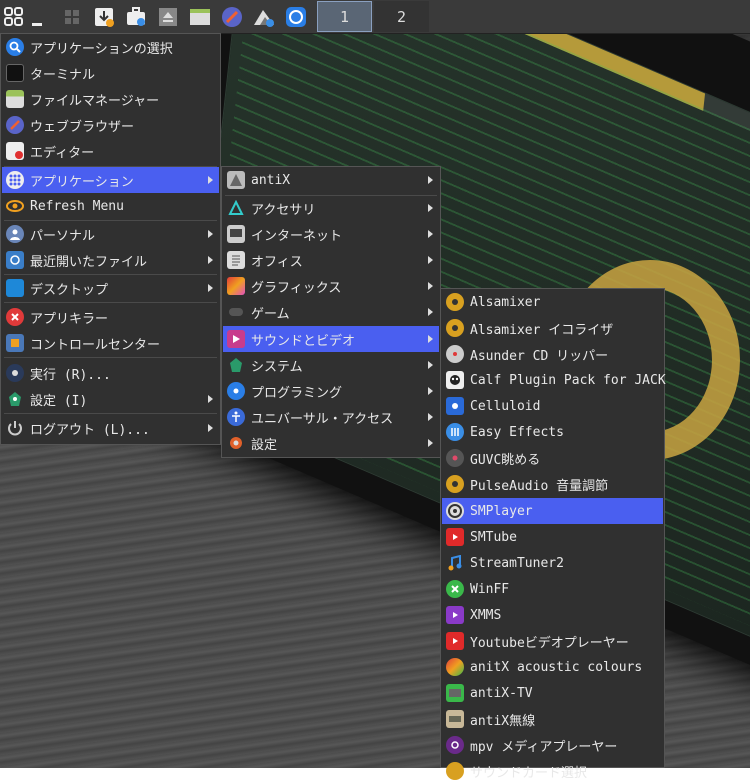 The width and height of the screenshot is (750, 784). Describe the element at coordinates (110, 399) in the screenshot. I see `menu-item-settings: 設定 (I)` at that location.